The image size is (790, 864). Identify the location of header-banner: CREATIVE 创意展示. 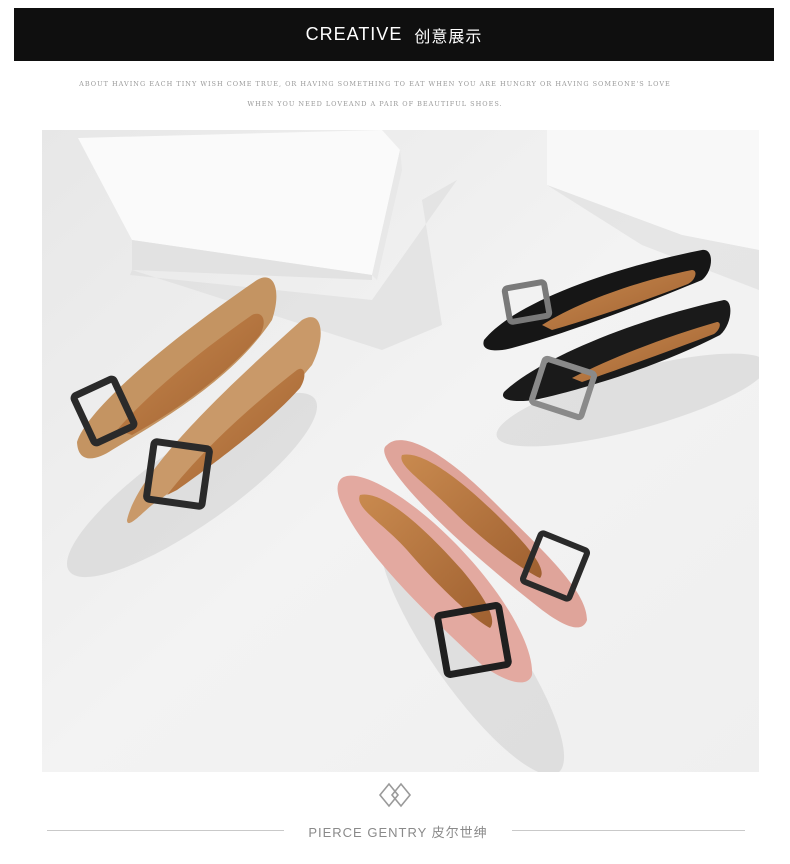
(394, 34).